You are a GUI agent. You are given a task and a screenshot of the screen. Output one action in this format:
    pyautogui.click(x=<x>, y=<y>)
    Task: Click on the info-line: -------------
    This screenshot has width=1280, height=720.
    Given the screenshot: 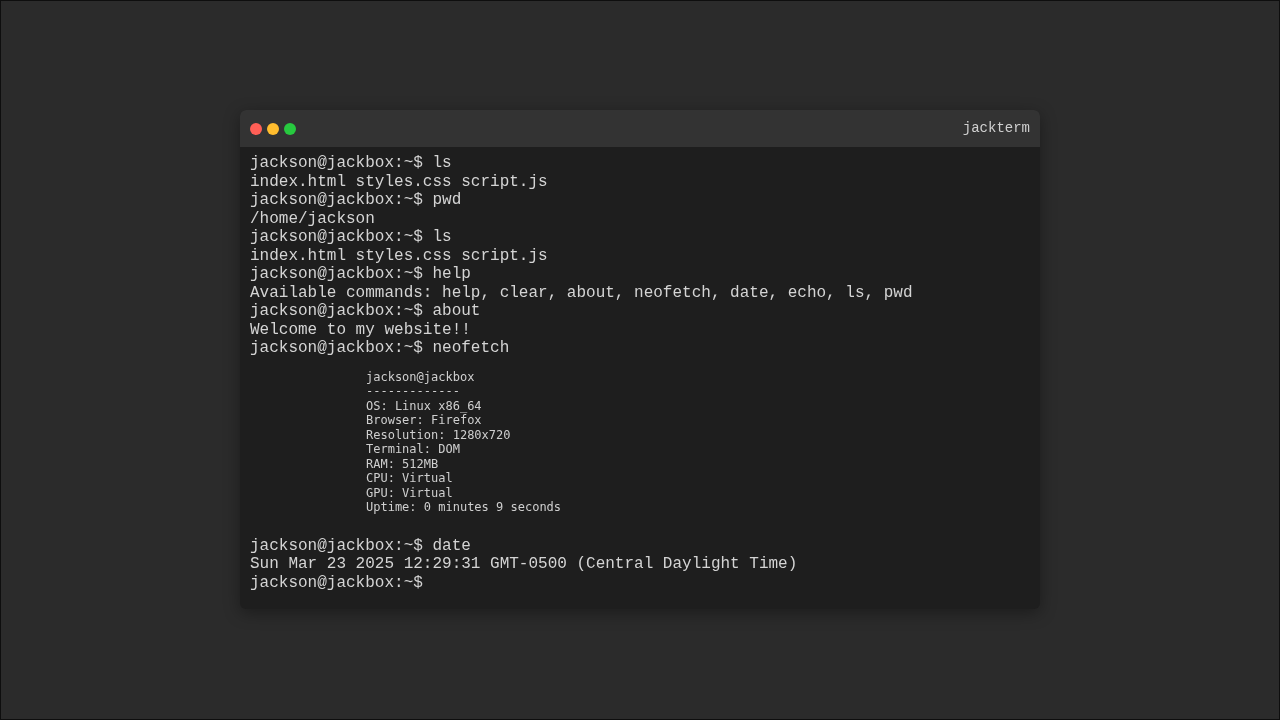 What is the action you would take?
    pyautogui.click(x=413, y=391)
    